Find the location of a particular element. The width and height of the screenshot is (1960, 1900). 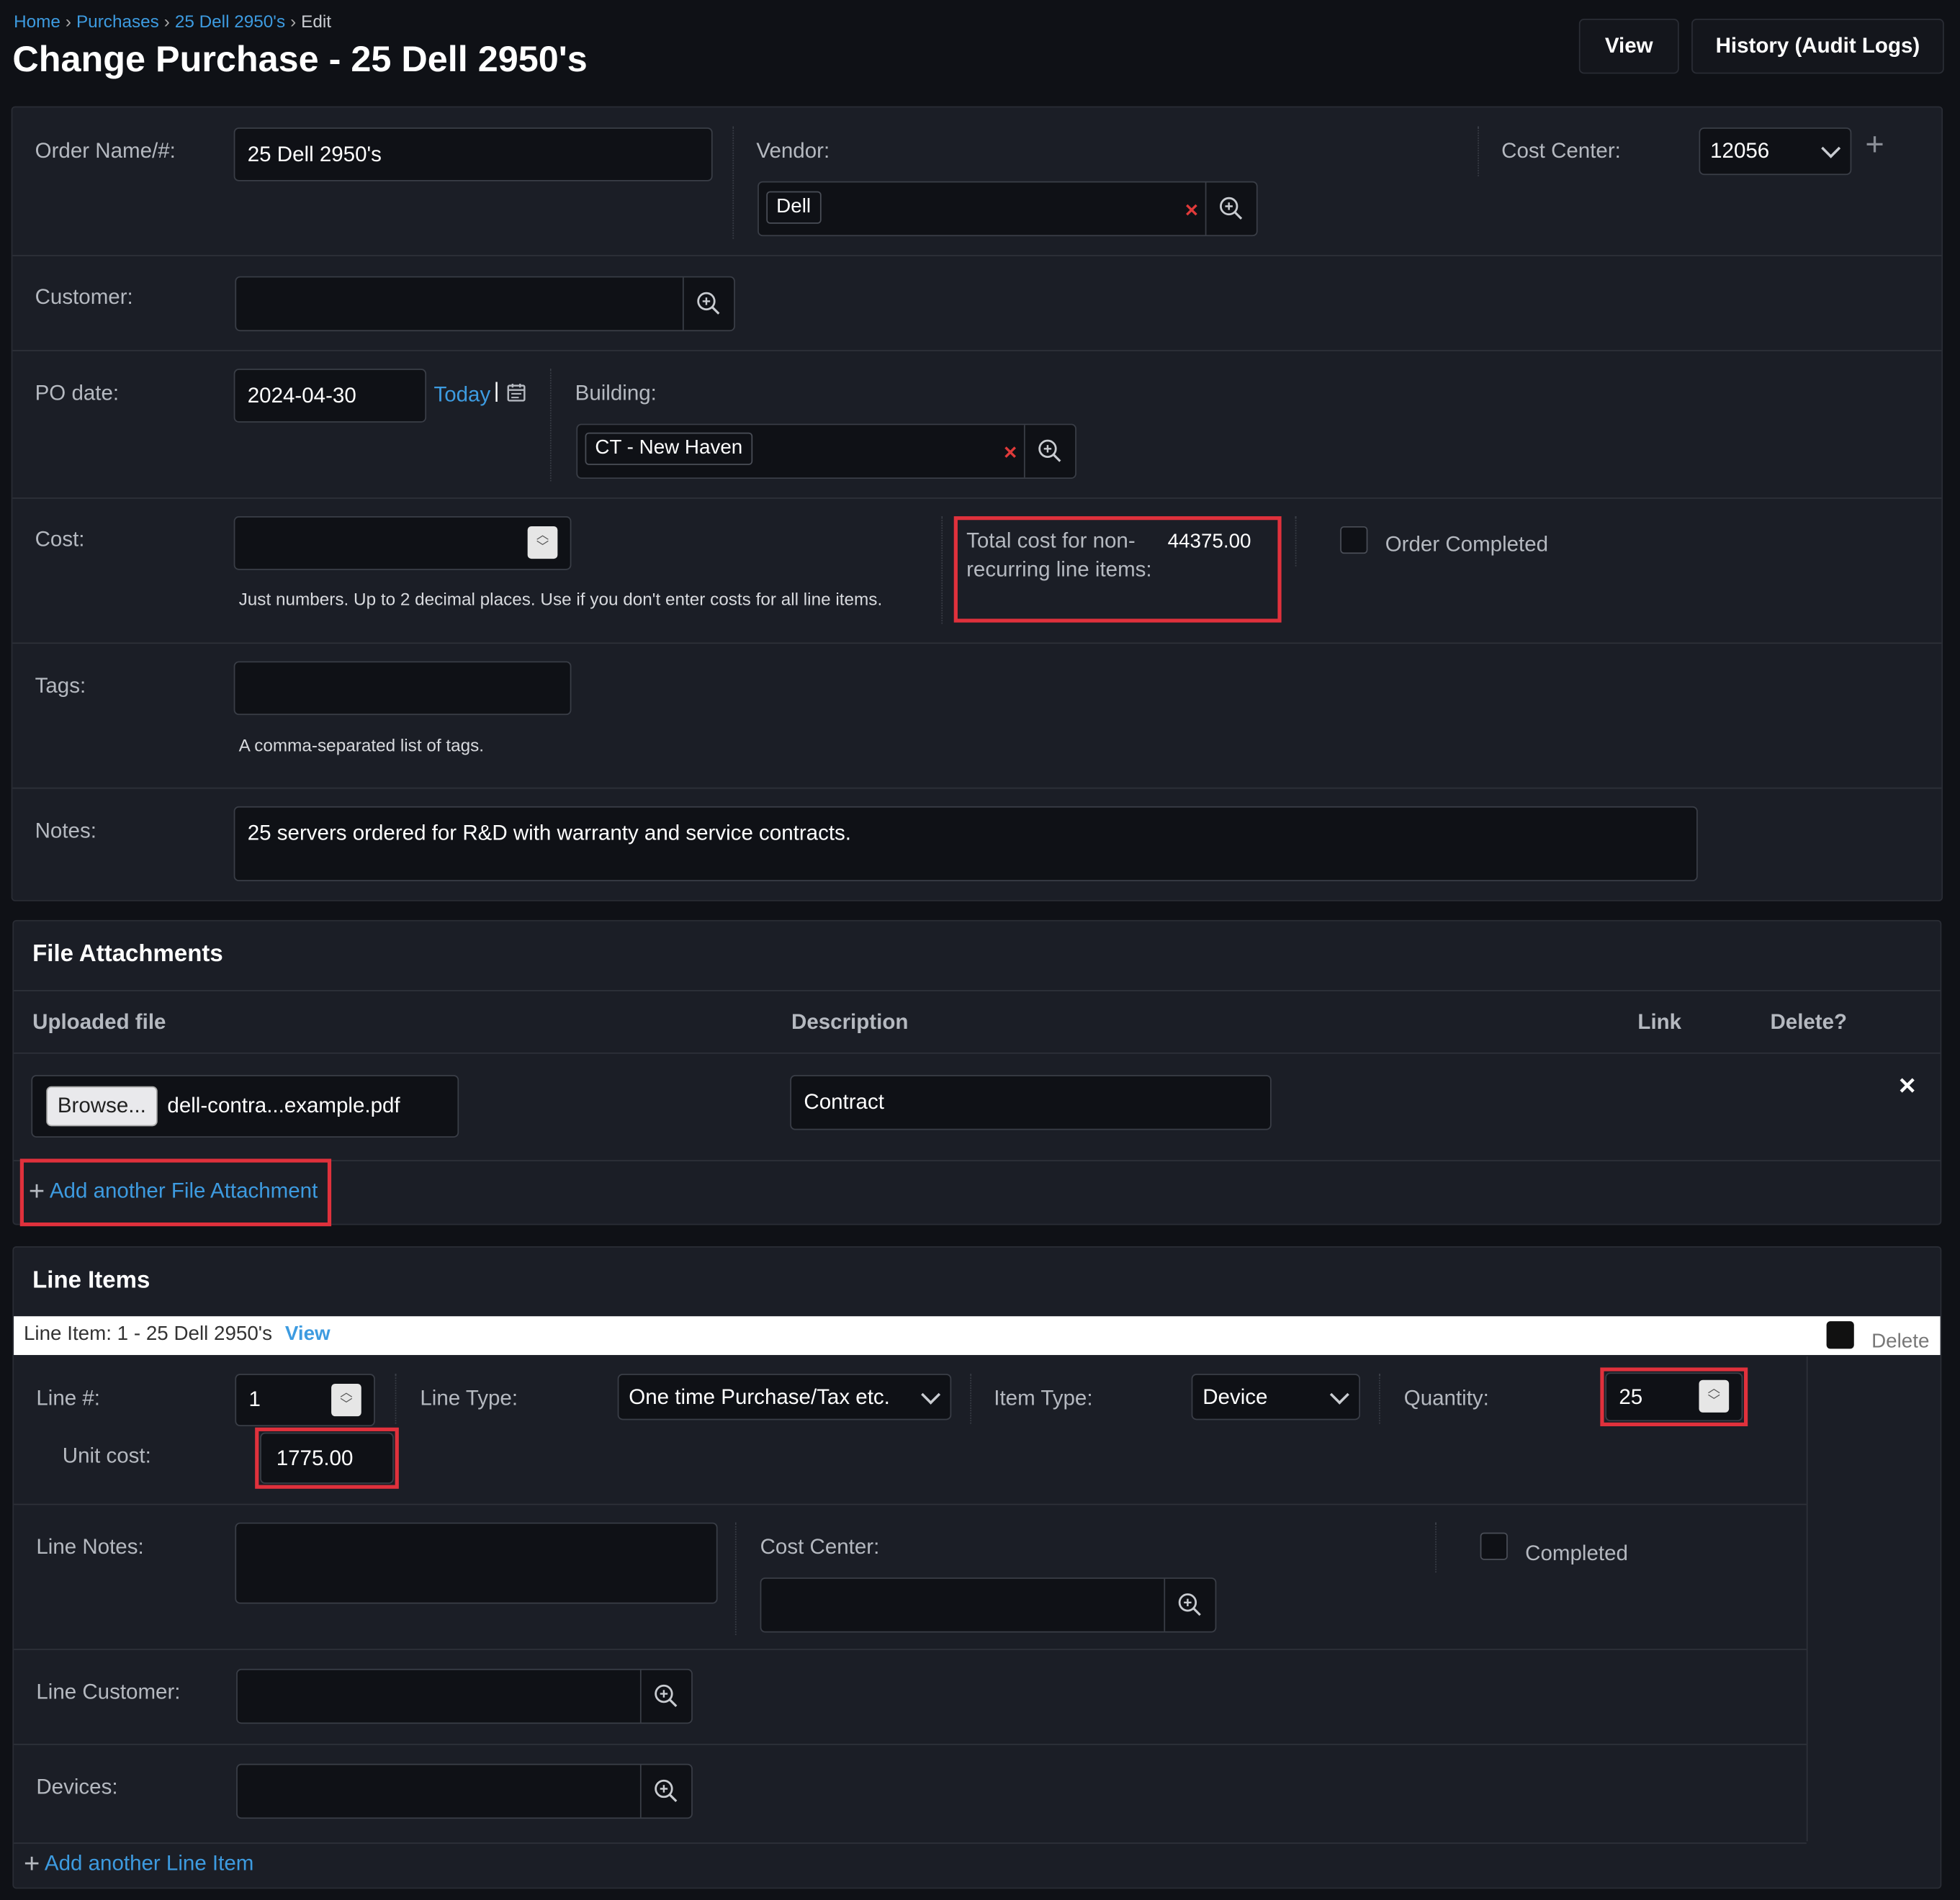

view-button: View is located at coordinates (1629, 46).